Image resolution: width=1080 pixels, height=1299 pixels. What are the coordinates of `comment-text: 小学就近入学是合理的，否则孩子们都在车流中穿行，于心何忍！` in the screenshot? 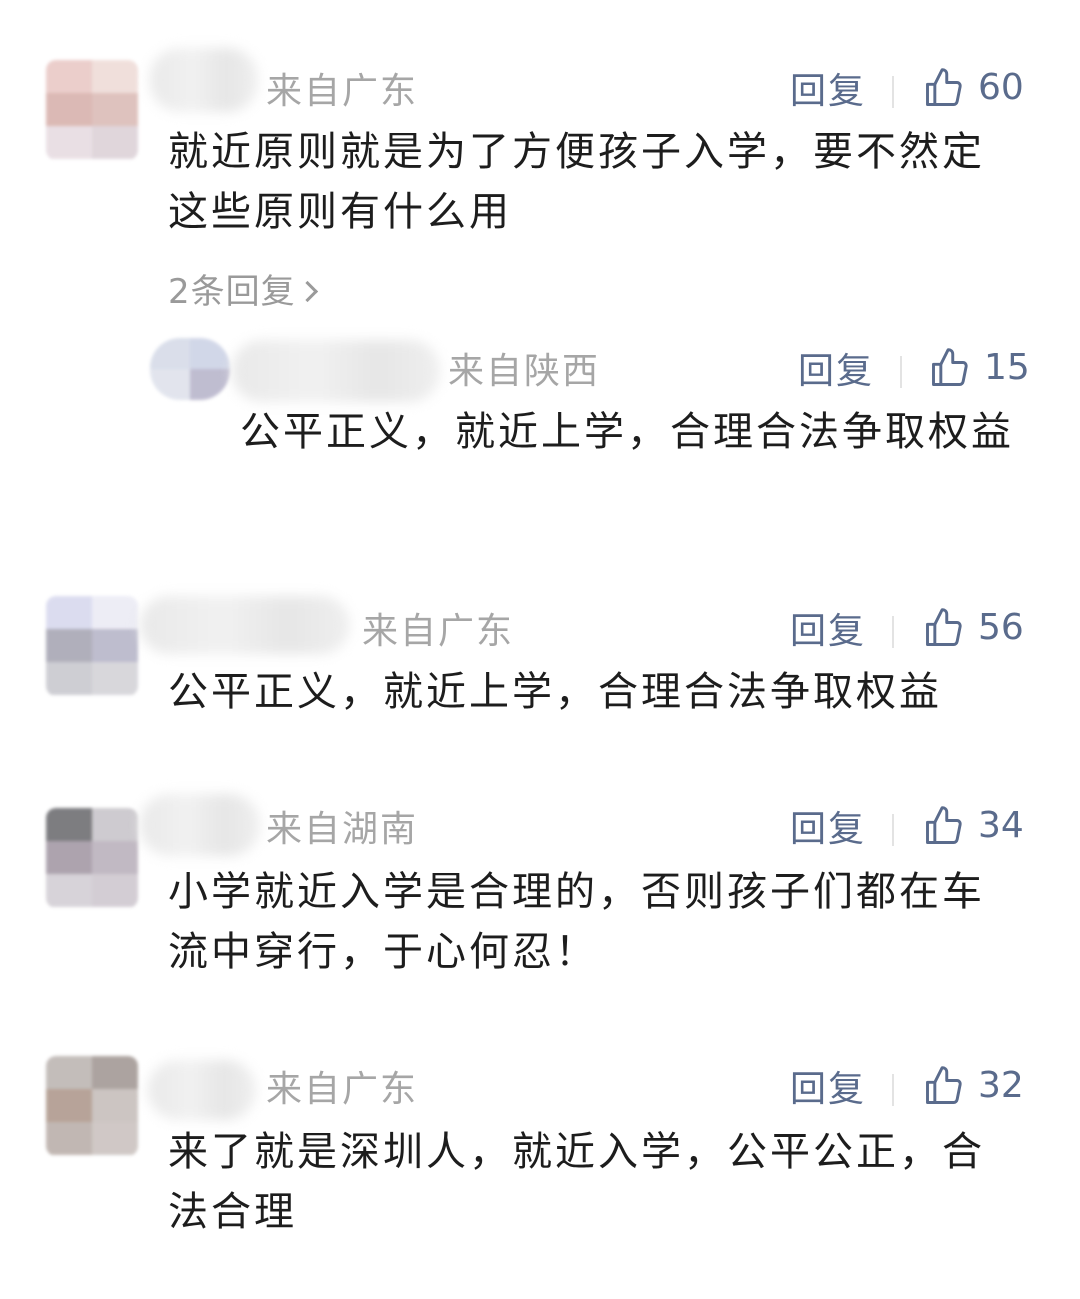 It's located at (576, 922).